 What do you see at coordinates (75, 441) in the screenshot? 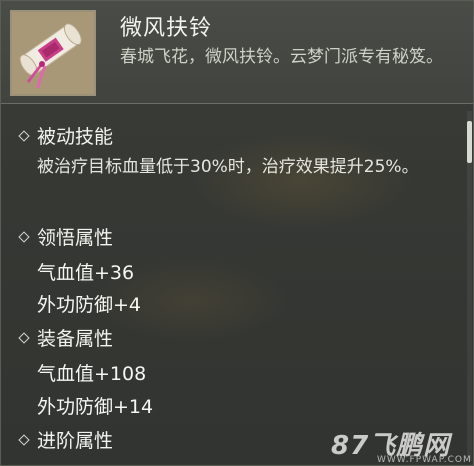
I see `section-advanced-label: 进阶属性` at bounding box center [75, 441].